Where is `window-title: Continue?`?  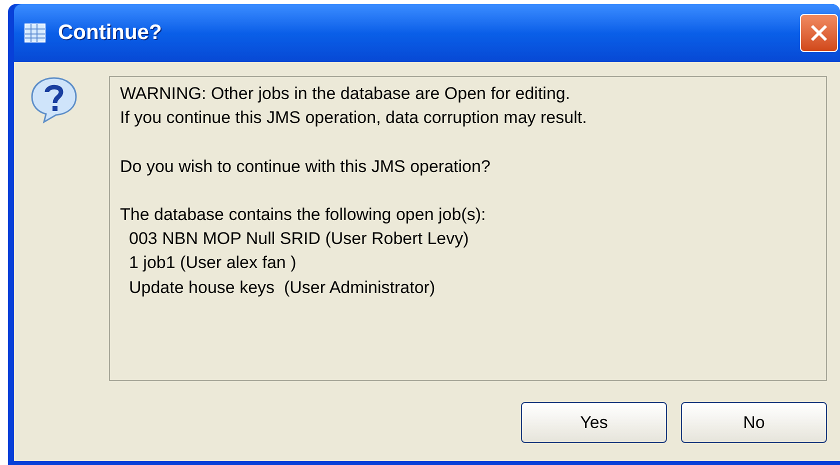
window-title: Continue? is located at coordinates (110, 33).